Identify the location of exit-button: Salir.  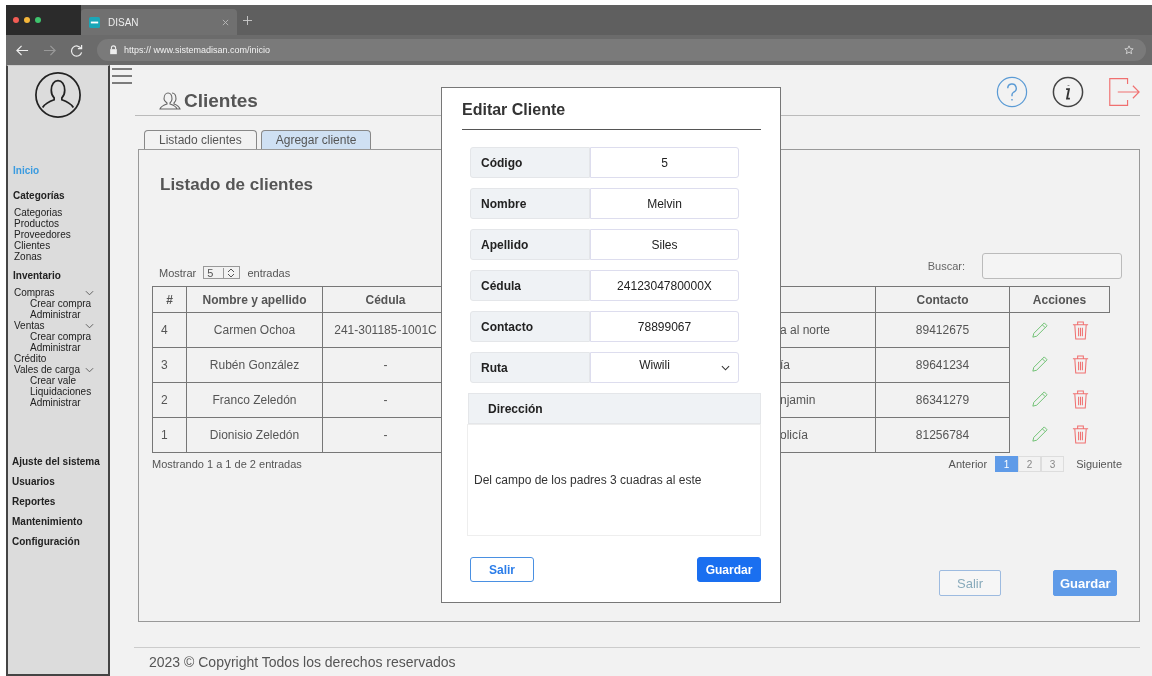
(502, 569).